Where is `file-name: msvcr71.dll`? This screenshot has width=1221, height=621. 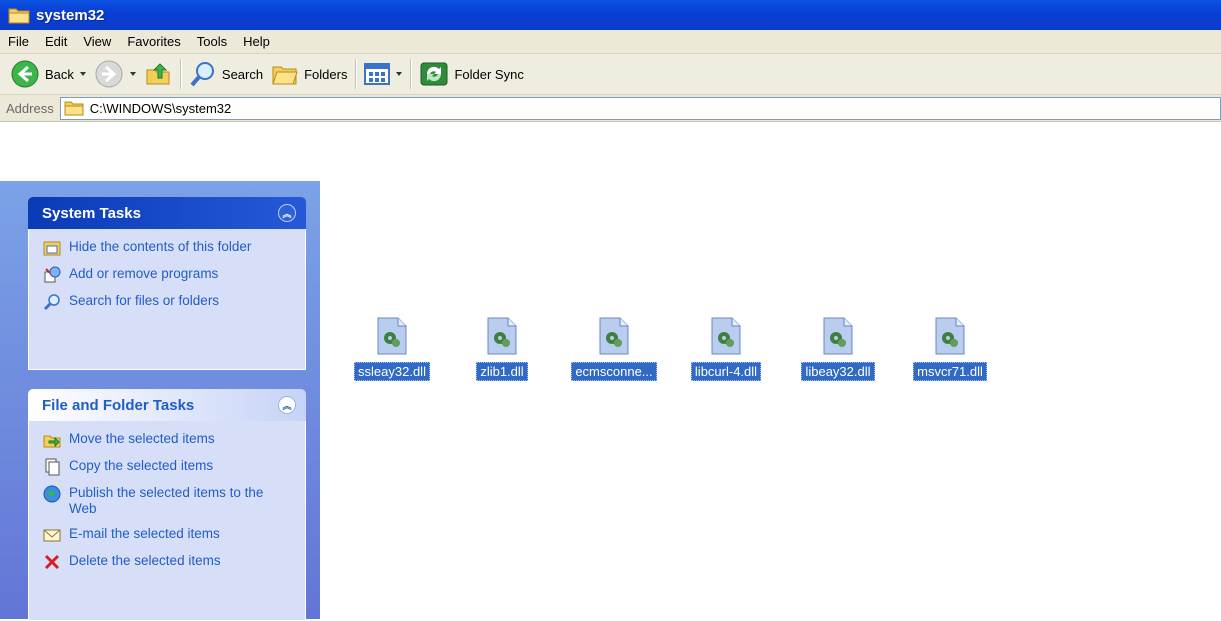
file-name: msvcr71.dll is located at coordinates (950, 371).